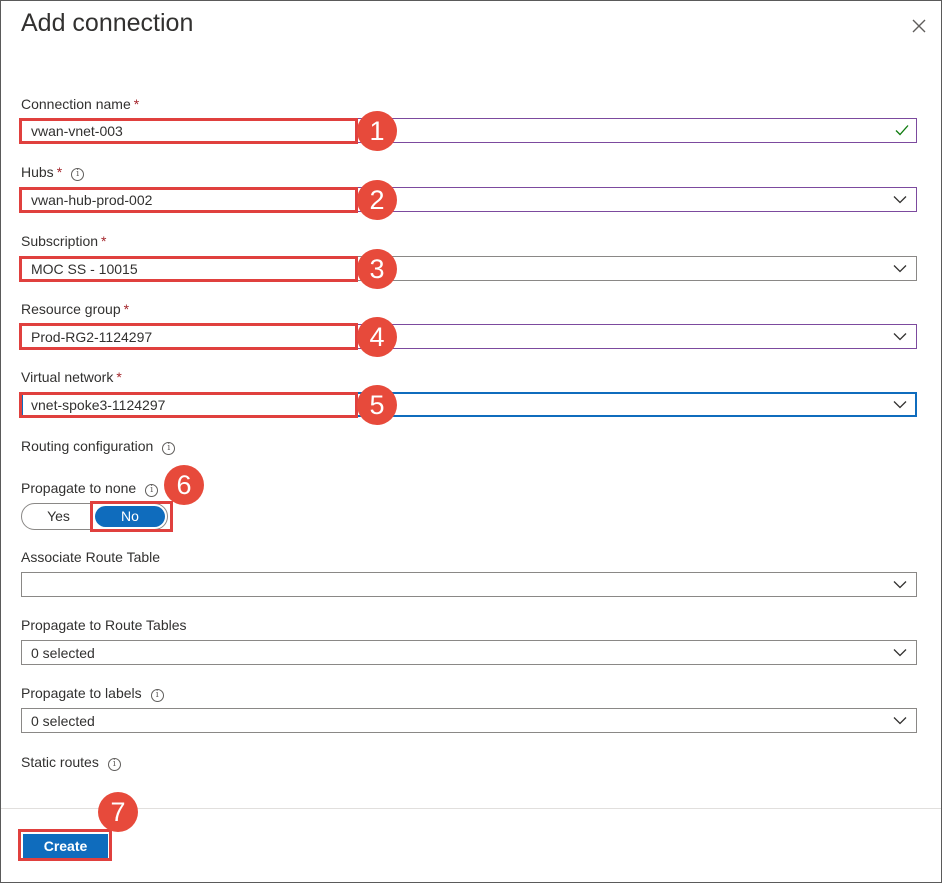 Image resolution: width=942 pixels, height=883 pixels. Describe the element at coordinates (469, 130) in the screenshot. I see `connection-name-input: vwan-vnet-003` at that location.